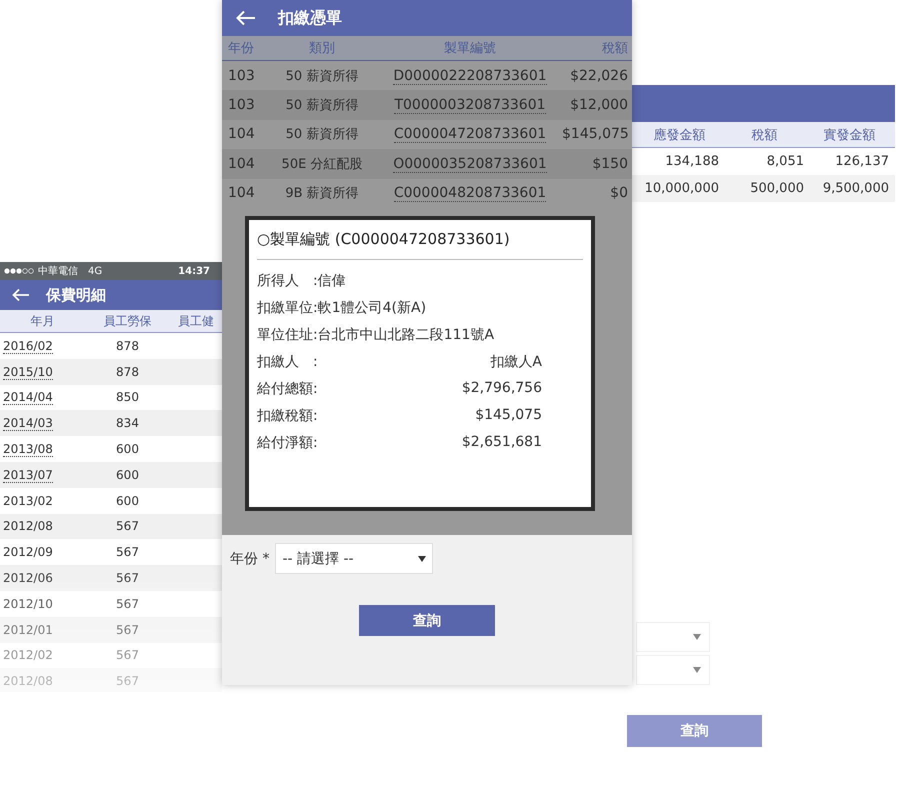 The height and width of the screenshot is (810, 900). Describe the element at coordinates (58, 271) in the screenshot. I see `carrier-label: 中華電信` at that location.